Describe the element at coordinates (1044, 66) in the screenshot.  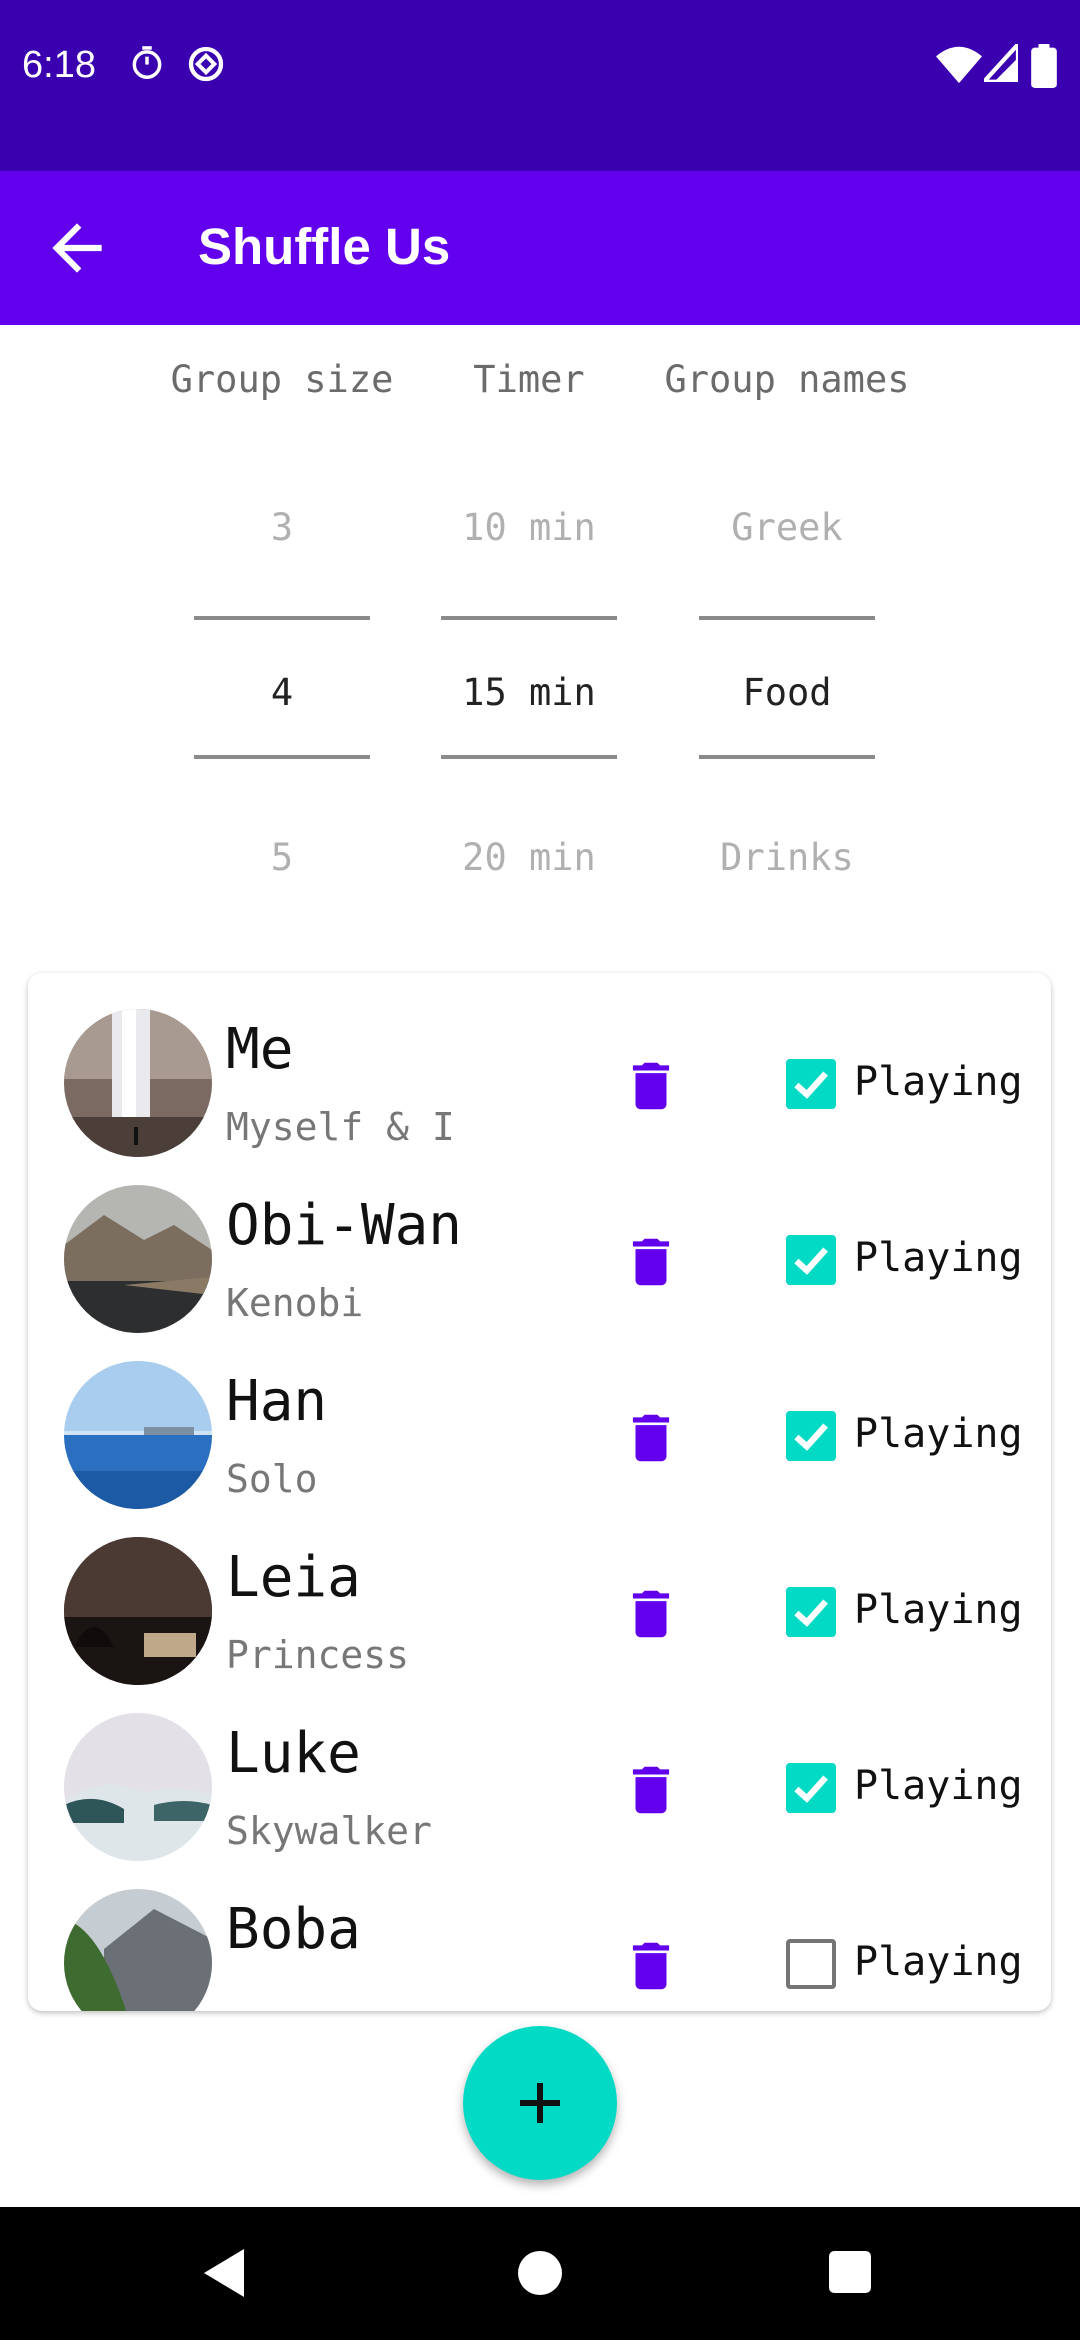
I see `battery-icon` at that location.